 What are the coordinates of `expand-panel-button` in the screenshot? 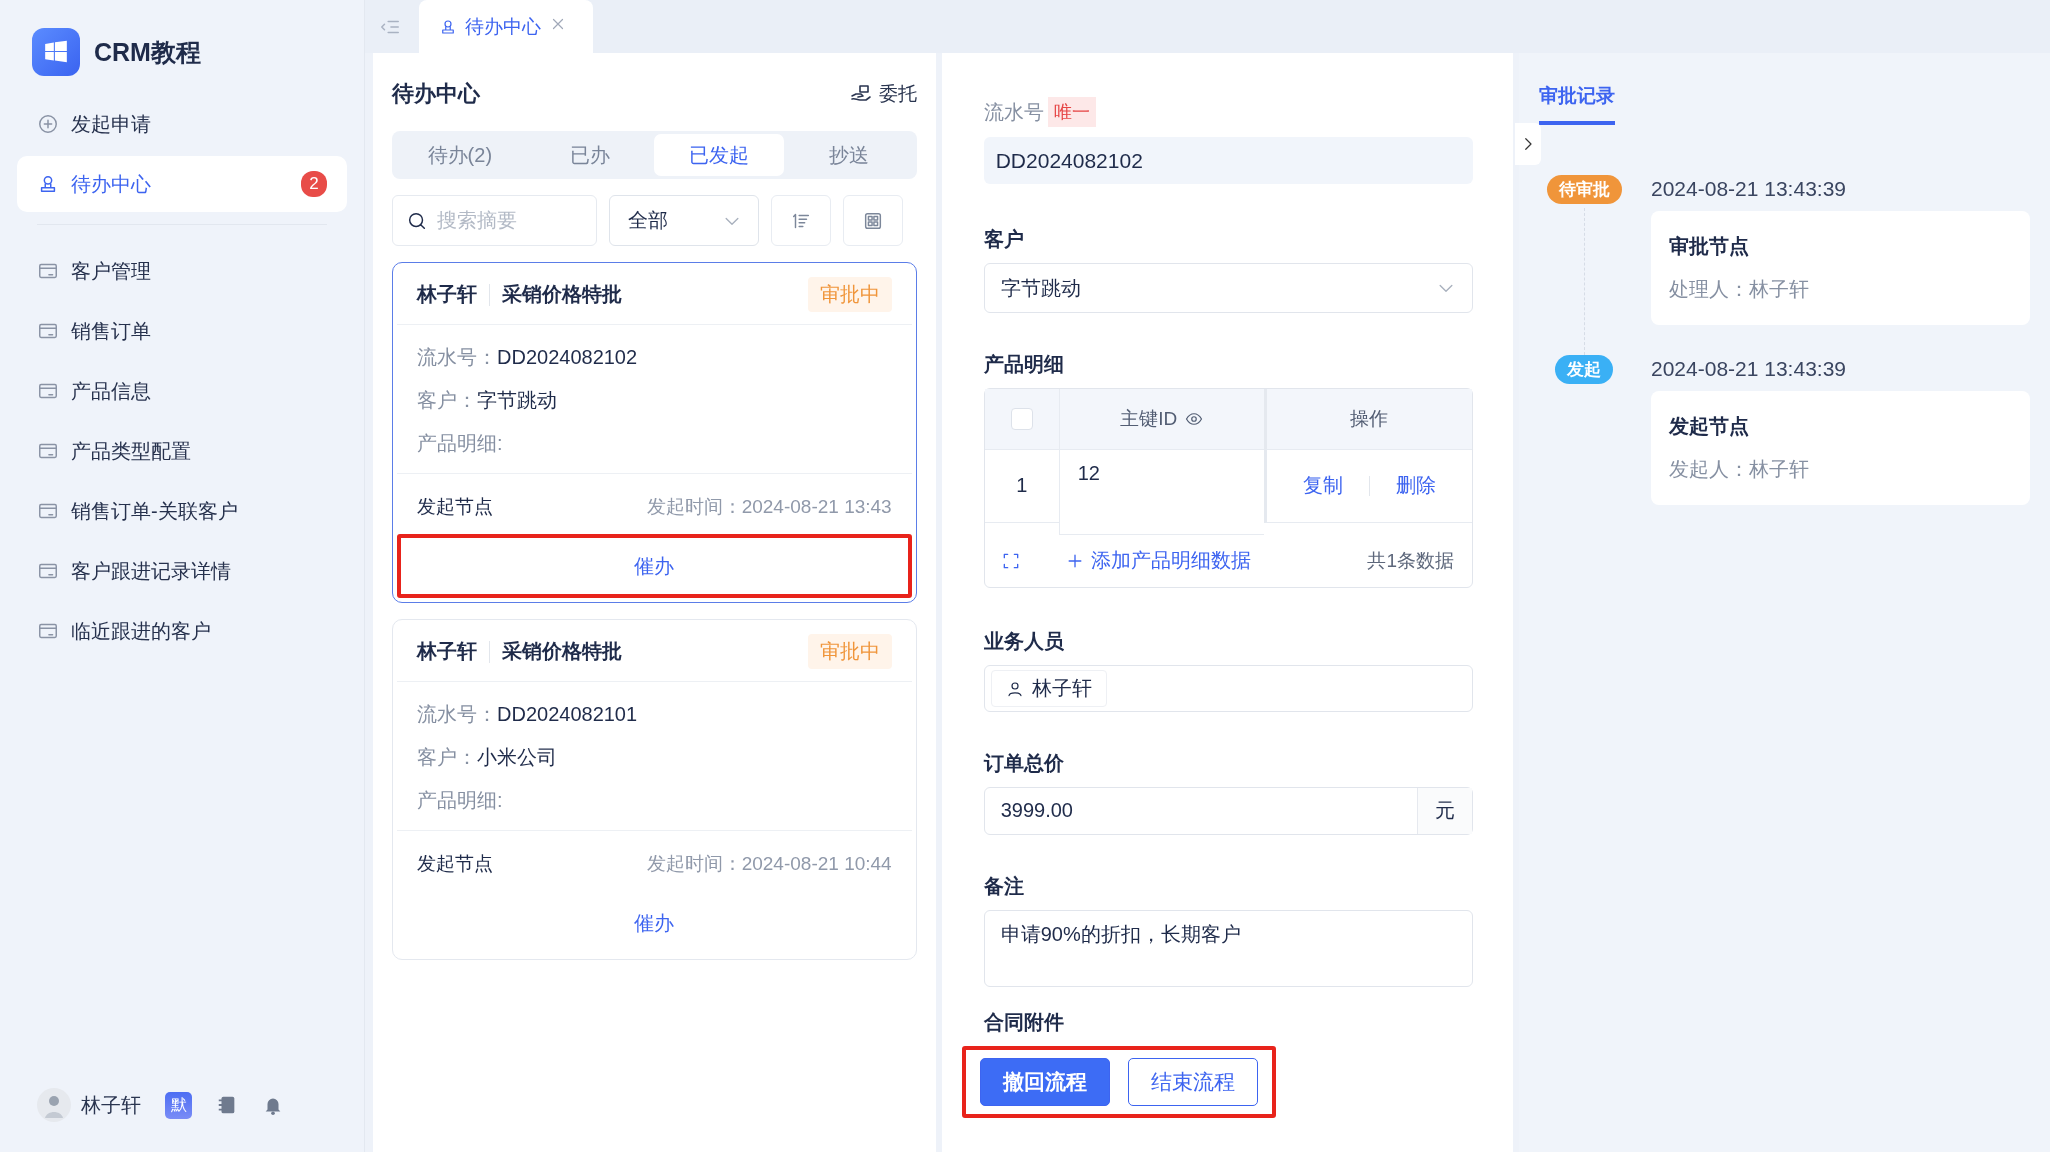 It's located at (1528, 144).